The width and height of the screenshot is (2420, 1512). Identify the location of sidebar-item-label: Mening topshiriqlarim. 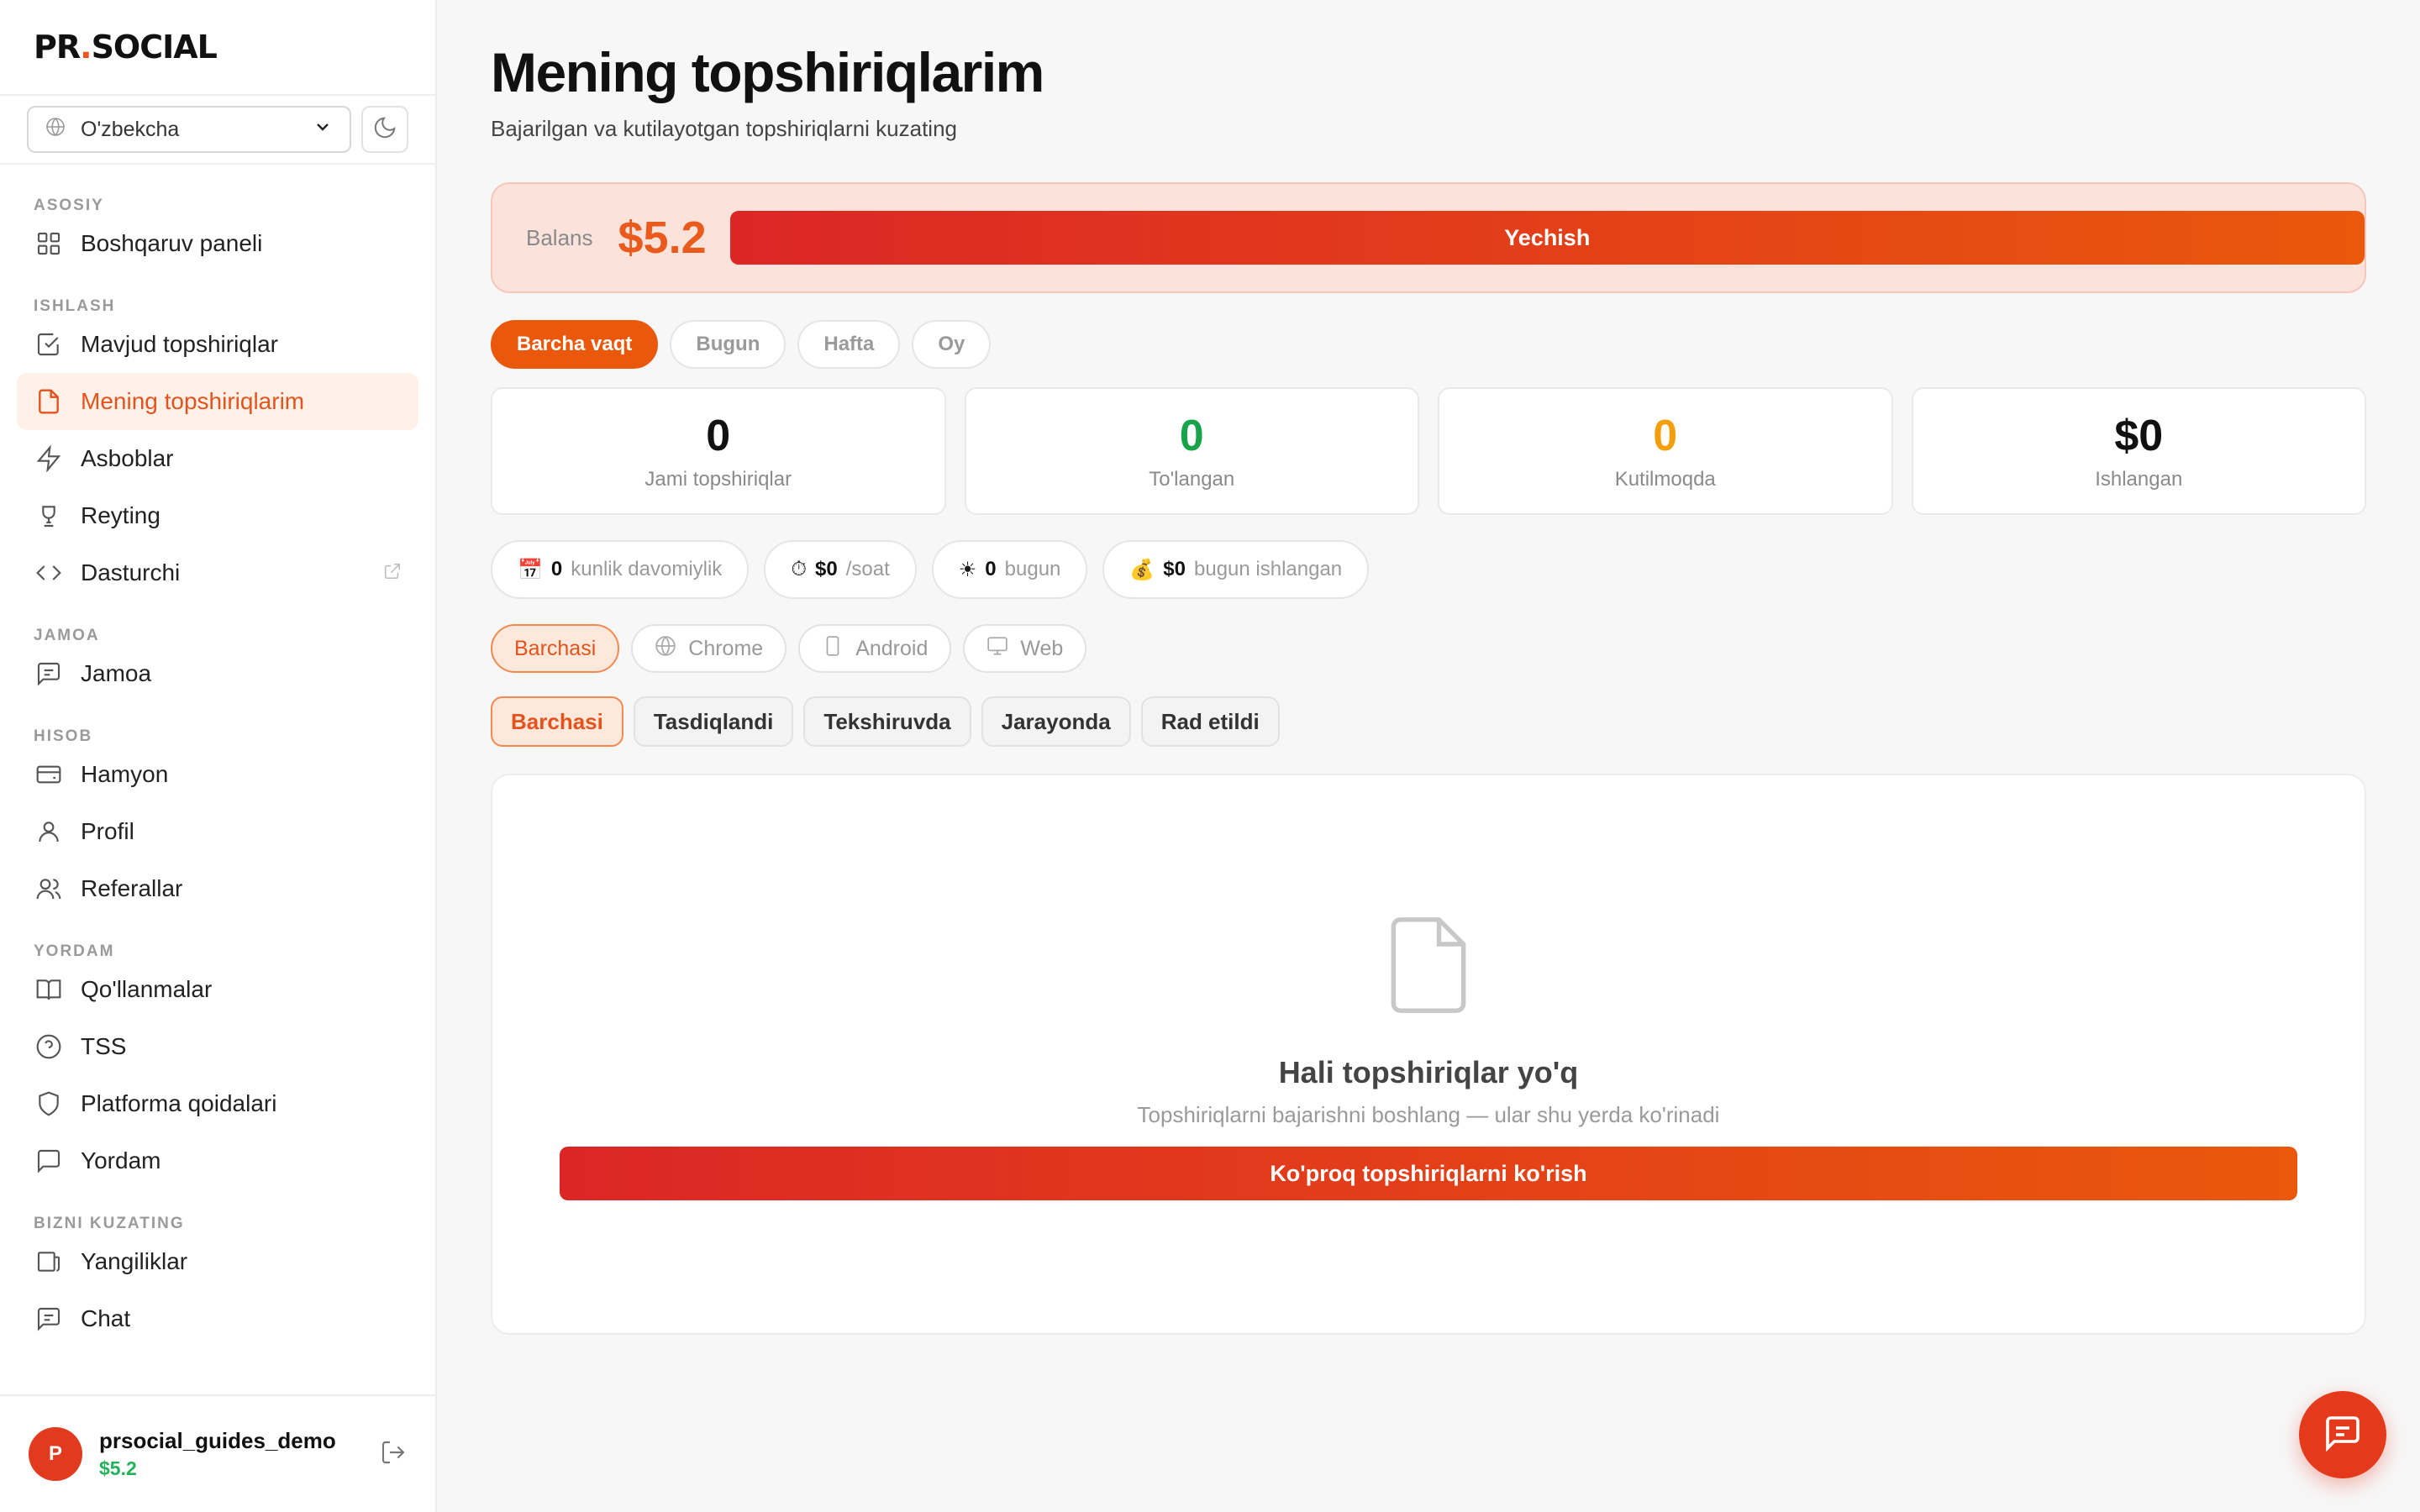
(193, 401).